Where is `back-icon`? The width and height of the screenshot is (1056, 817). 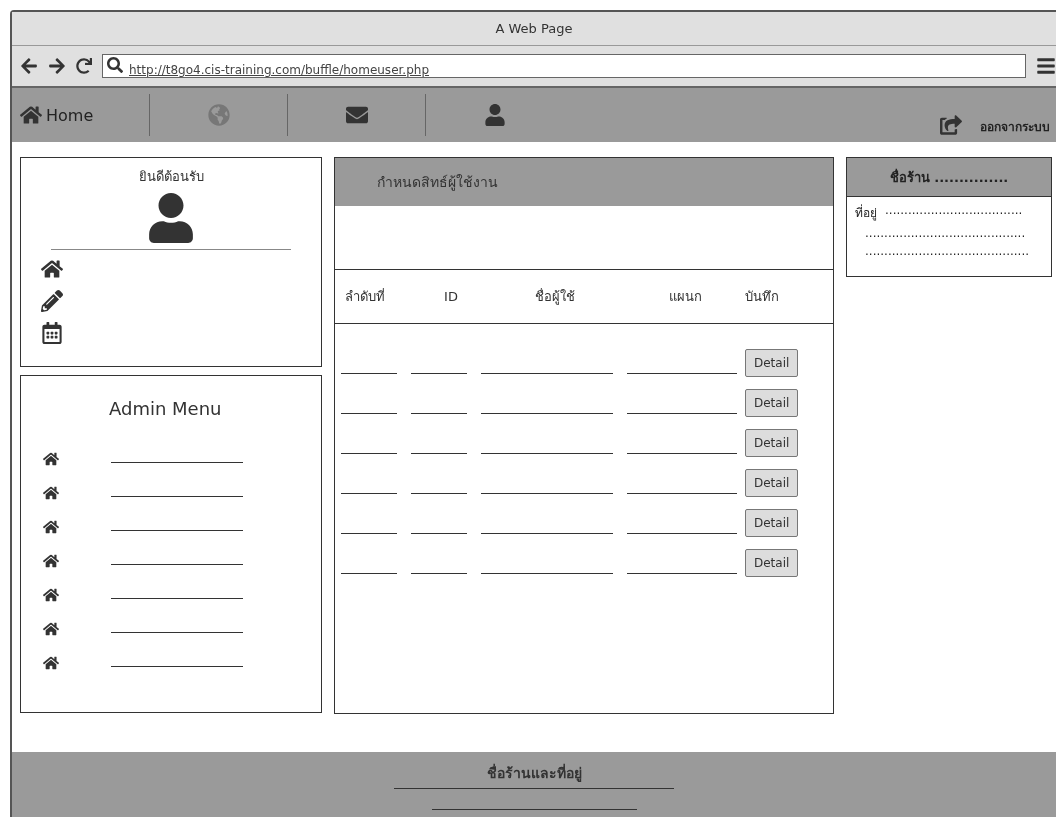
back-icon is located at coordinates (29, 66).